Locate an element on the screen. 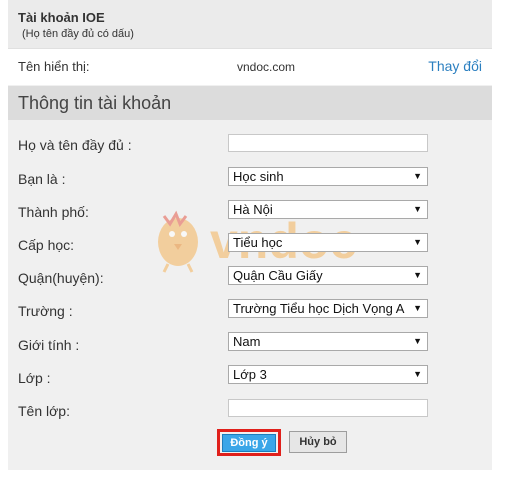 This screenshot has width=508, height=478. full-name-input is located at coordinates (328, 143).